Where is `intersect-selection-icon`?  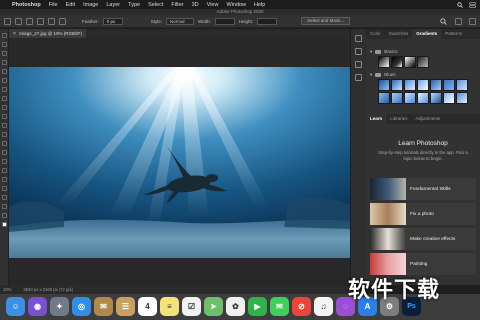 intersect-selection-icon is located at coordinates (62, 21).